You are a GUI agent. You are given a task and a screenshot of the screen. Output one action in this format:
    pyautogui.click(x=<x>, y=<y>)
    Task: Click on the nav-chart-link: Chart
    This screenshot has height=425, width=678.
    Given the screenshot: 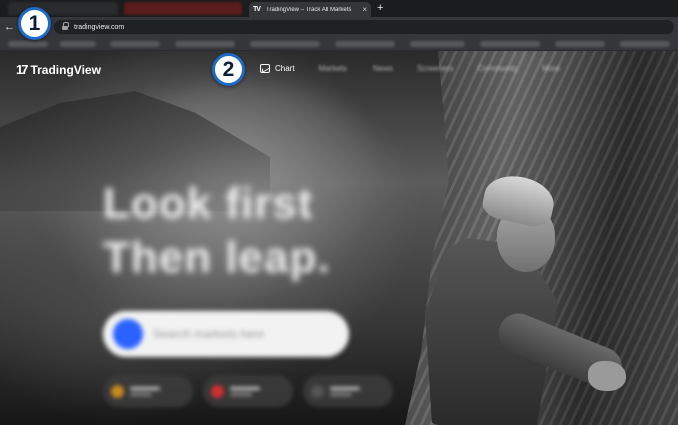 What is the action you would take?
    pyautogui.click(x=277, y=68)
    